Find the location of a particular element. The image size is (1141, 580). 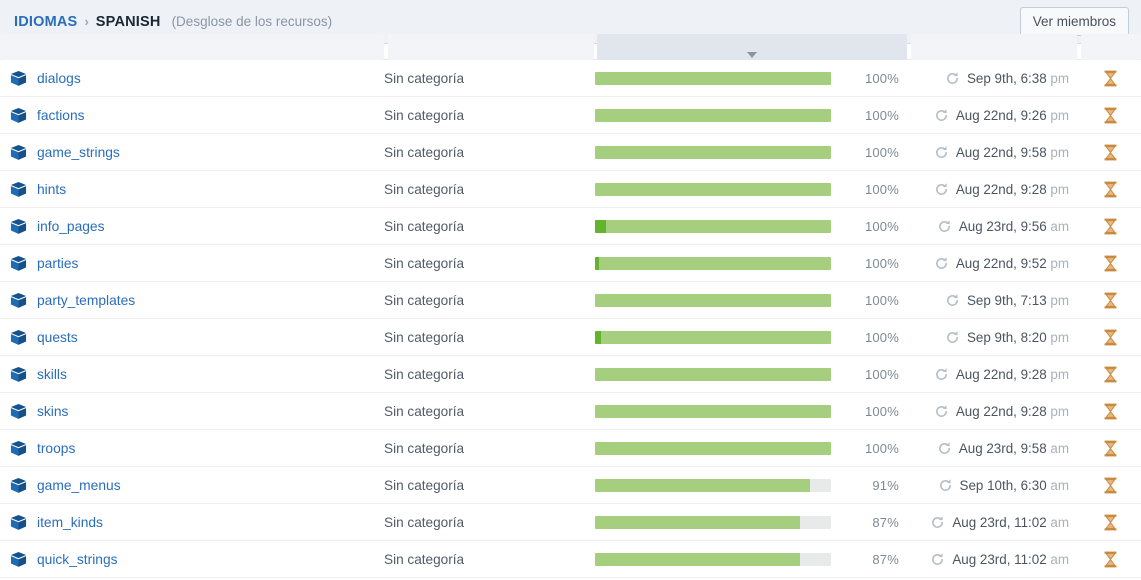

resource-name-link: troops is located at coordinates (56, 448).